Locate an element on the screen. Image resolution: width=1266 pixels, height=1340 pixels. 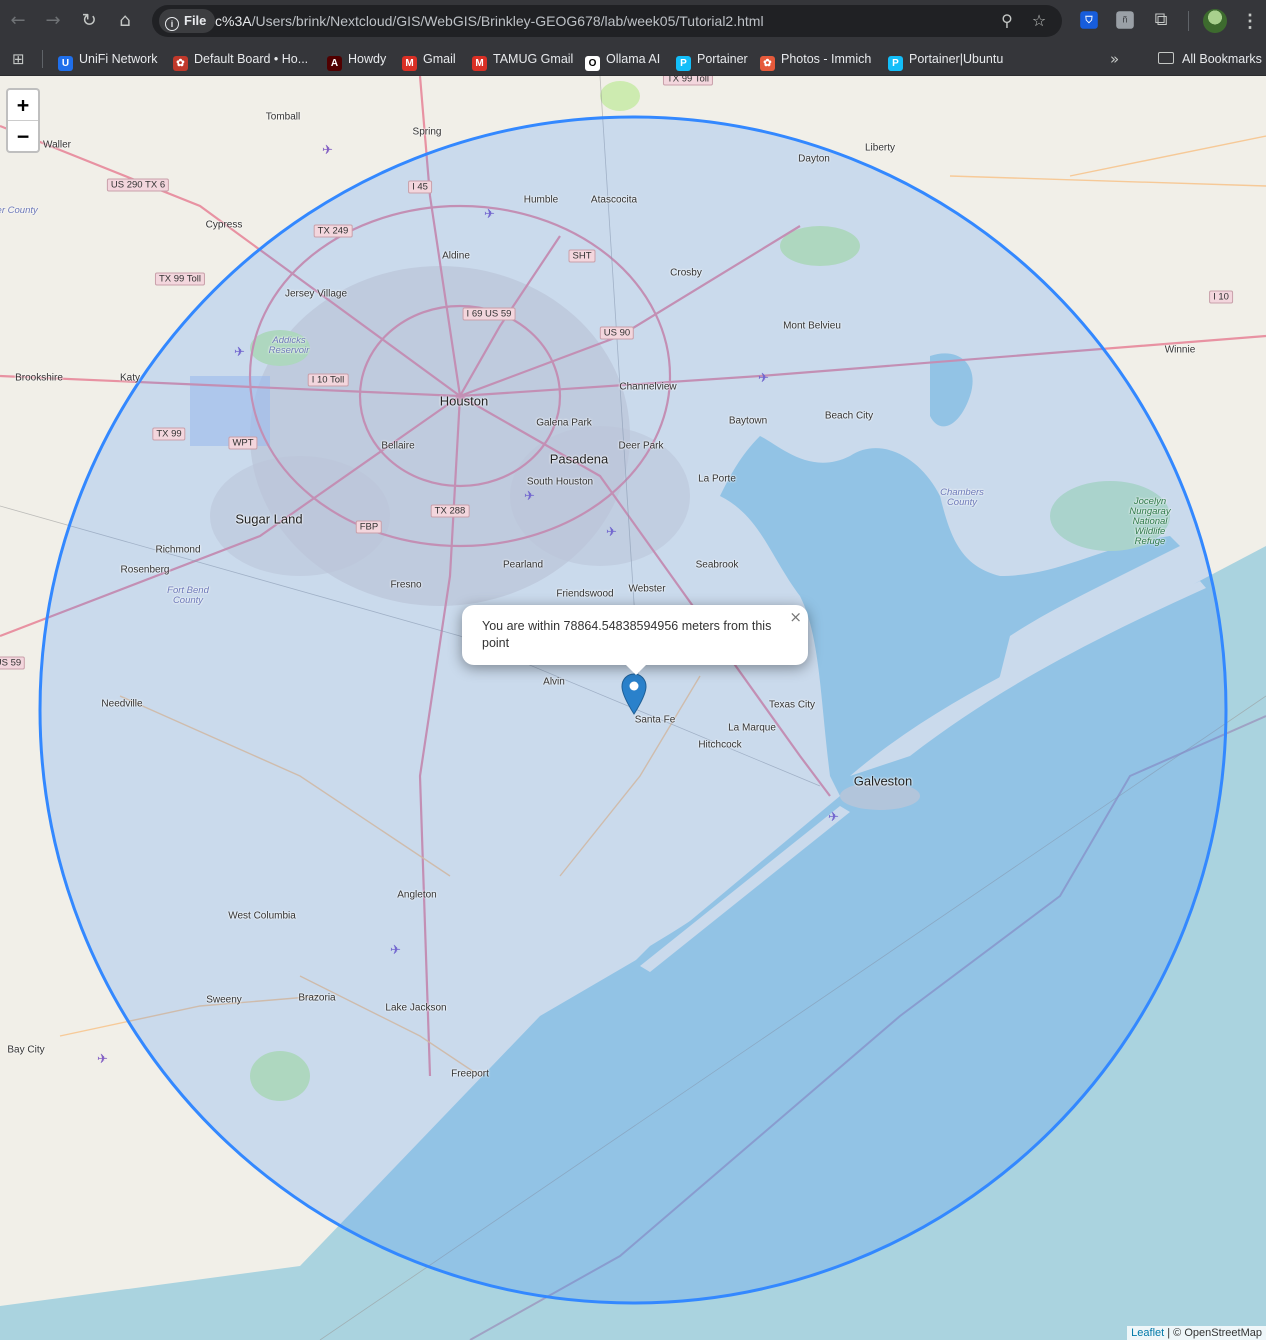
bookmark-item: U UniFi Network is located at coordinates (108, 59).